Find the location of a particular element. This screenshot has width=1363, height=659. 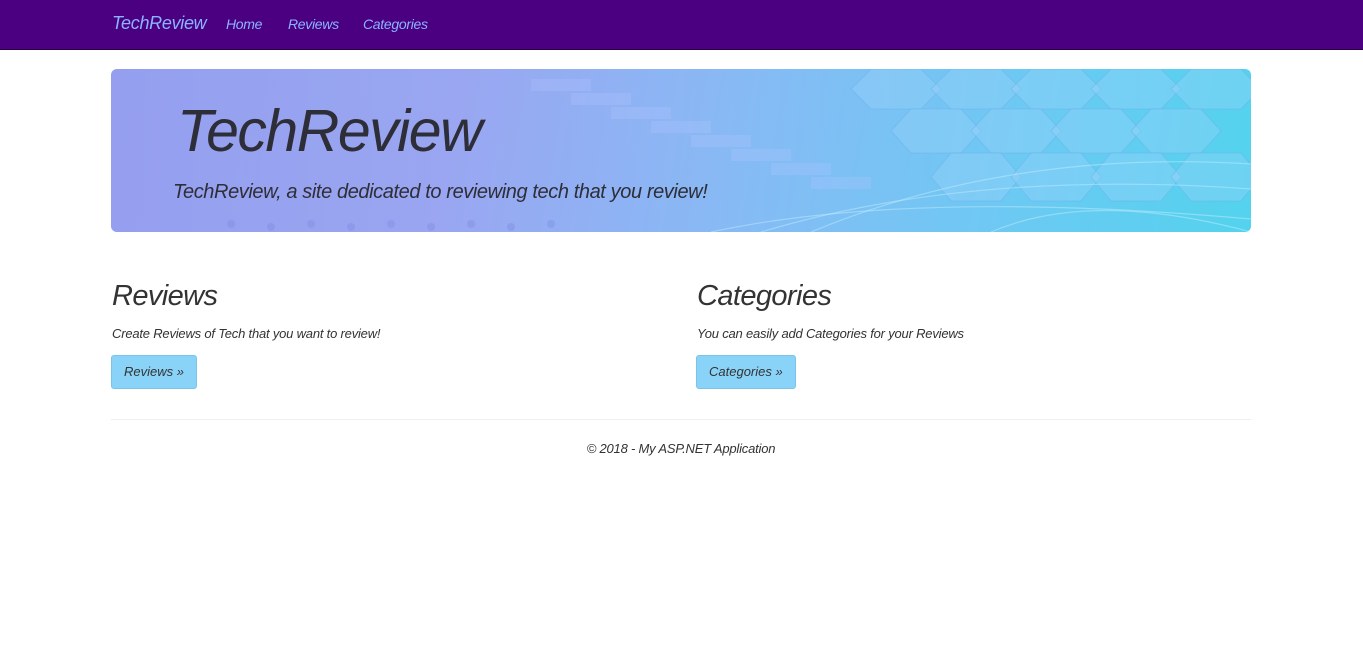

footer-copyright: © 2018 - My ASP.NET Application is located at coordinates (681, 448).